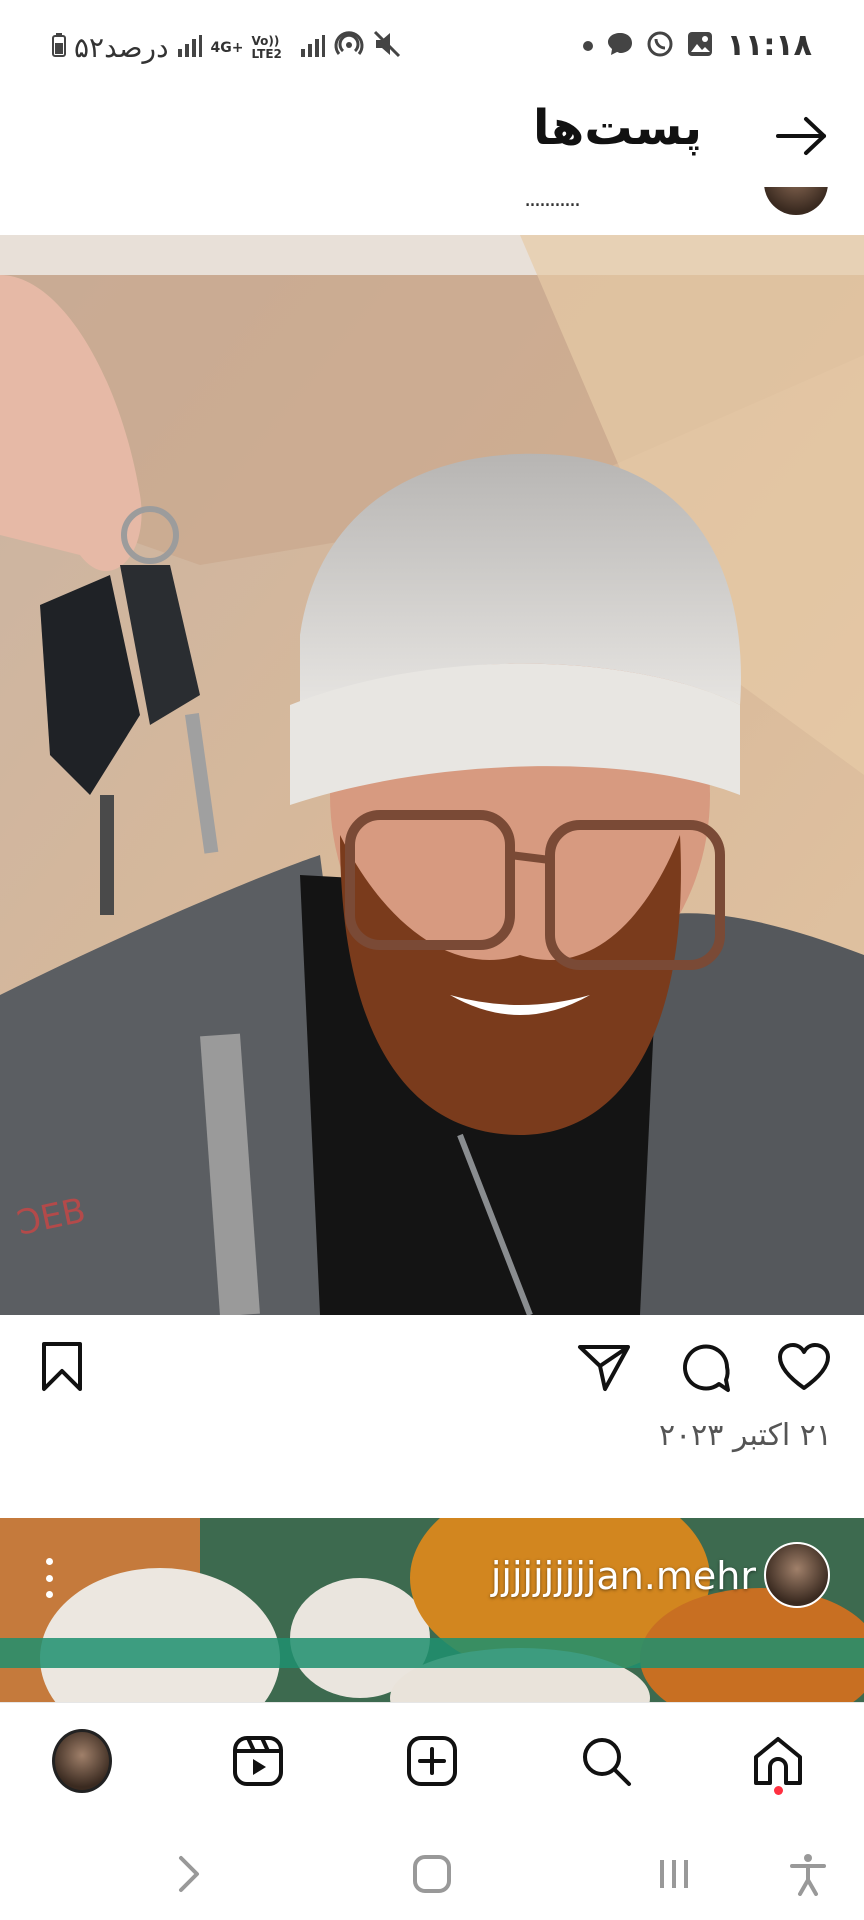  Describe the element at coordinates (796, 201) in the screenshot. I see `previous-post-avatar` at that location.